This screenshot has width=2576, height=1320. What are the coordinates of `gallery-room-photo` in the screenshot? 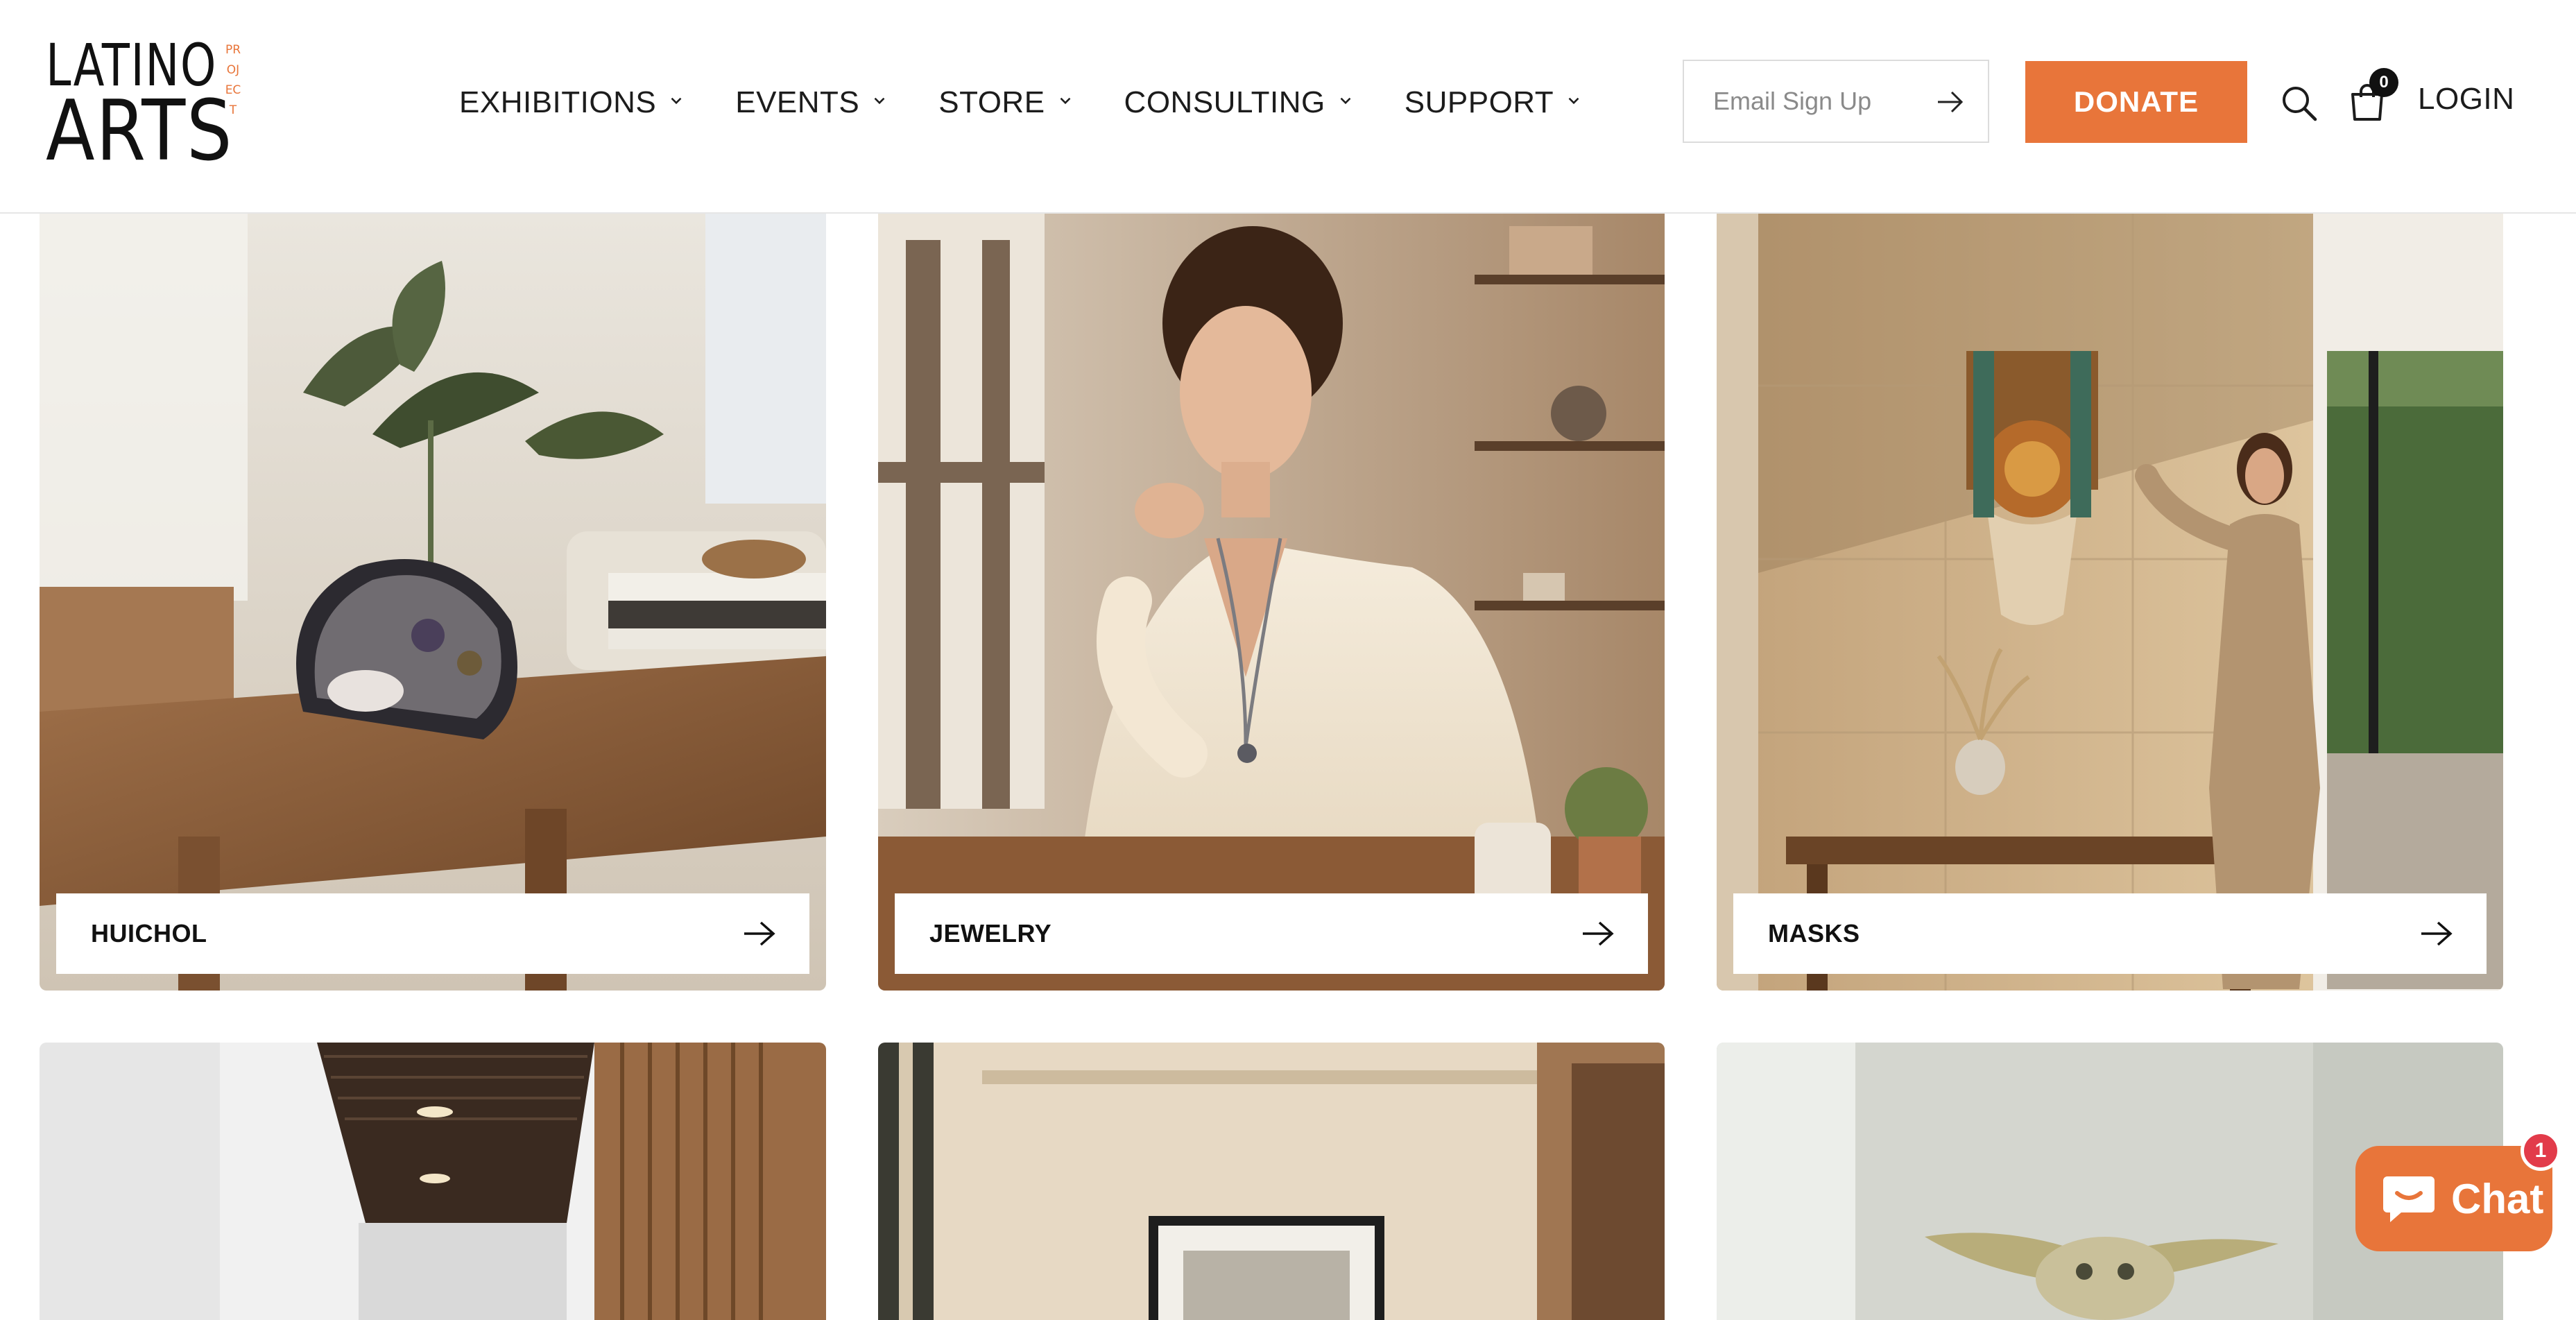 It's located at (1271, 1181).